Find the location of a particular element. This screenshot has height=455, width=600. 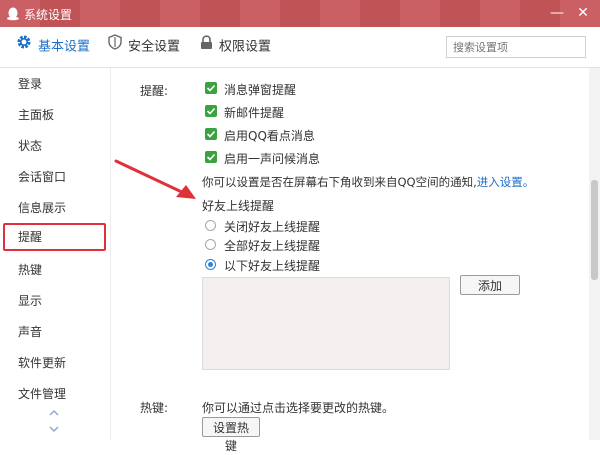

radio-all-friends-online is located at coordinates (210, 244).